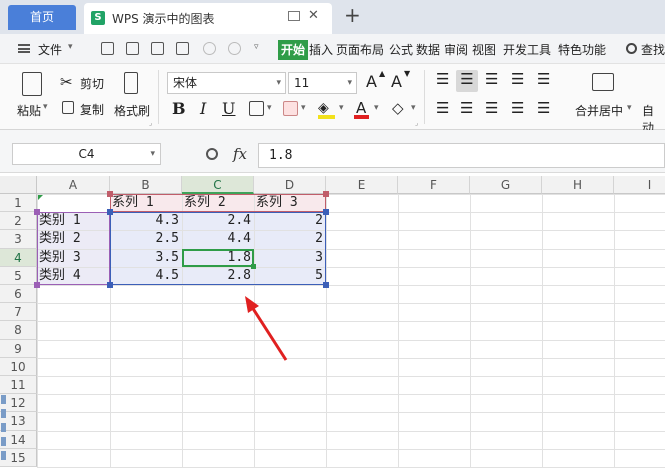 Image resolution: width=665 pixels, height=468 pixels. I want to click on annotation-overlay, so click(266, 328).